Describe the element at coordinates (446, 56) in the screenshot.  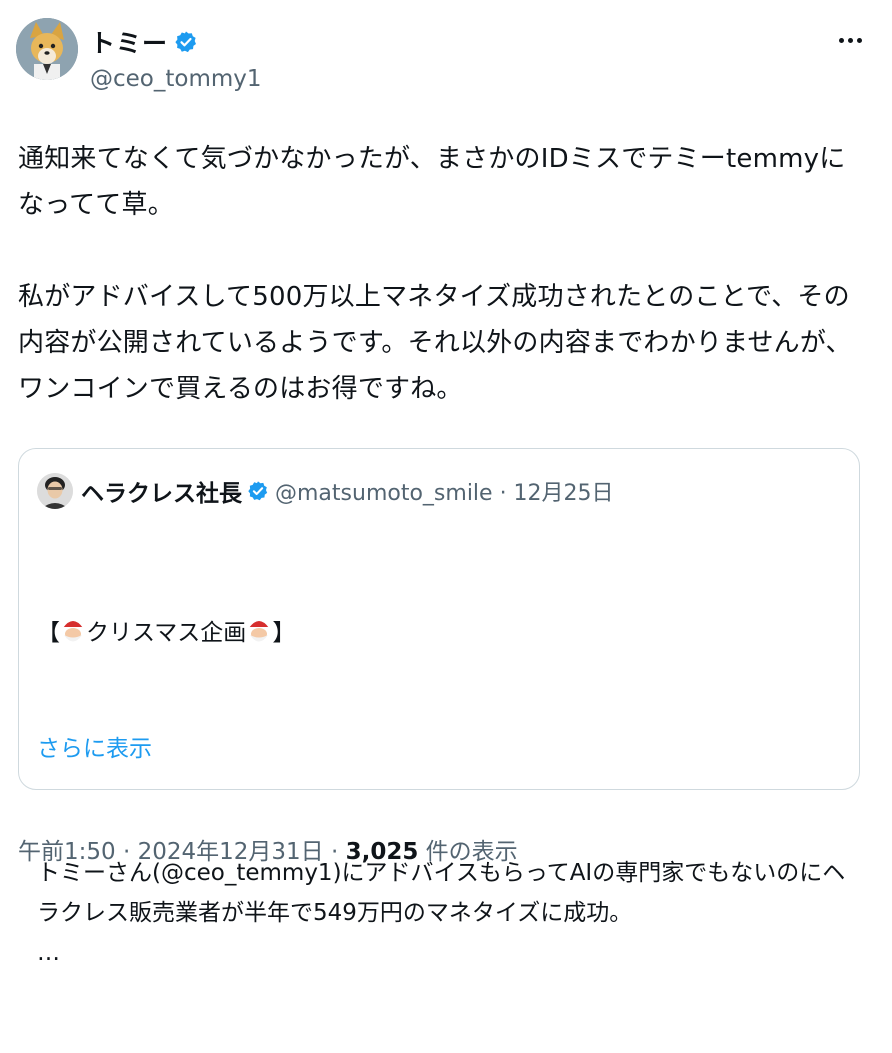
I see `tweet-header: トミー @ceo_tommy1` at that location.